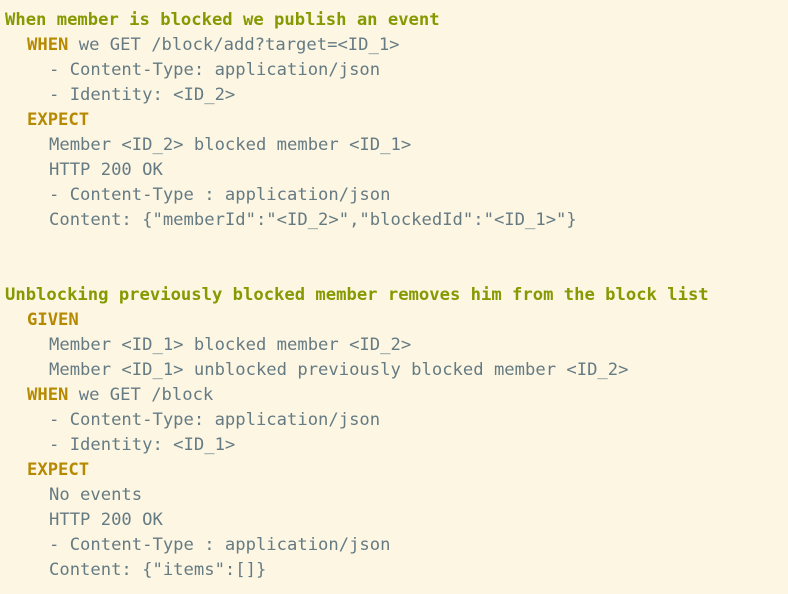  Describe the element at coordinates (141, 395) in the screenshot. I see `when-request: we GET /block` at that location.